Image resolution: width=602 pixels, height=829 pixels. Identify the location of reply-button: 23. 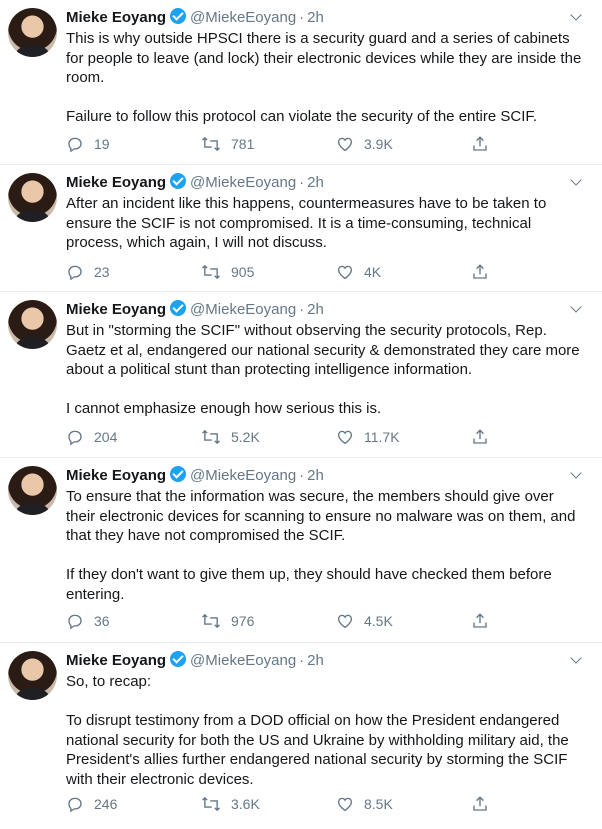
(88, 272).